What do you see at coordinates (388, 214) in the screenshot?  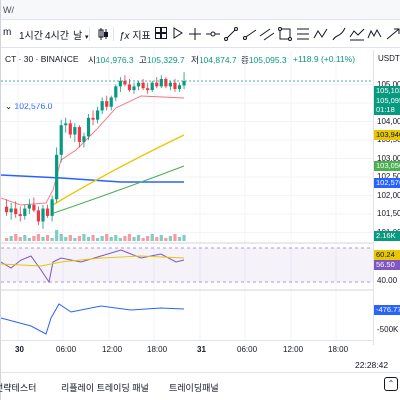 I see `price-tick: 101,500.0` at bounding box center [388, 214].